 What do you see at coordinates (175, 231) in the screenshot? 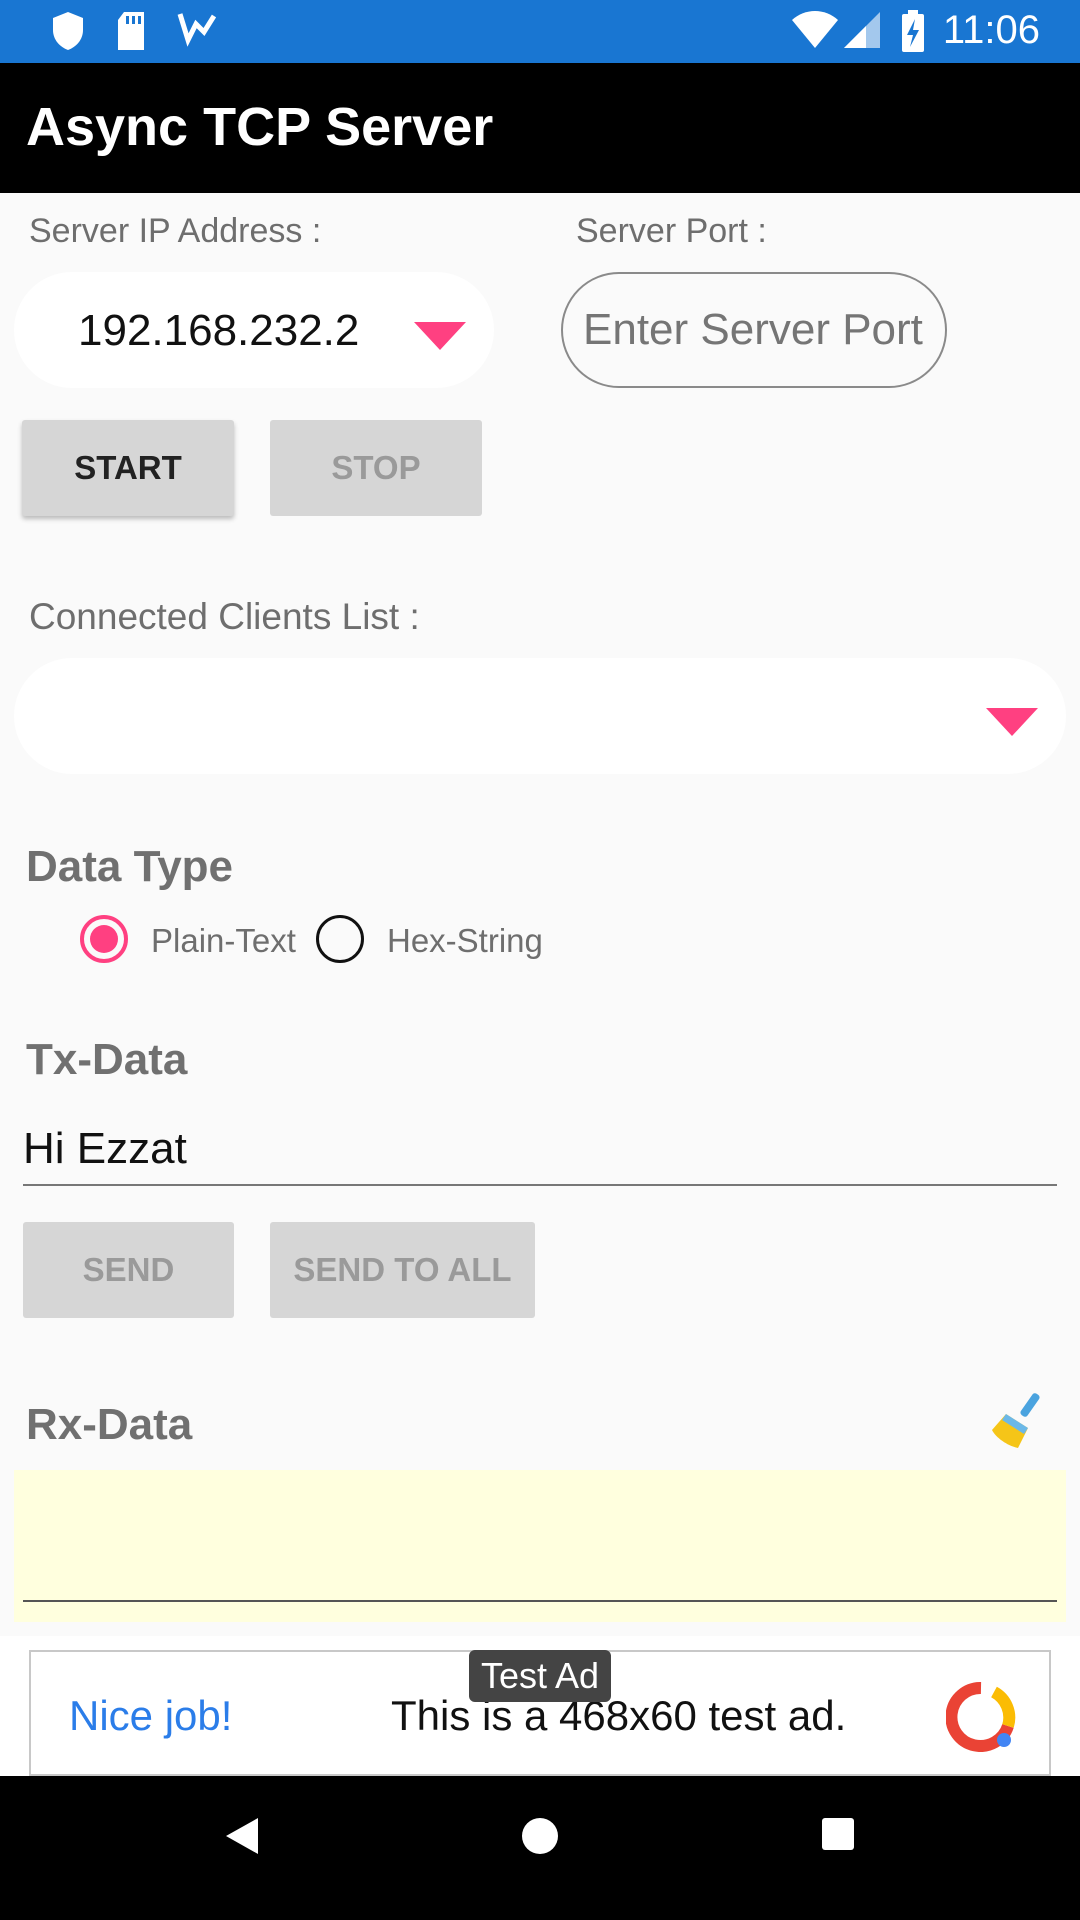
I see `server-ip-label: Server IP Address :` at bounding box center [175, 231].